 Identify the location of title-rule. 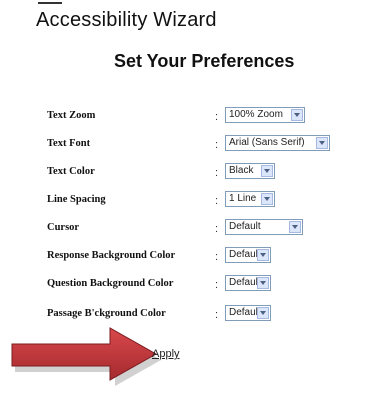
(50, 3).